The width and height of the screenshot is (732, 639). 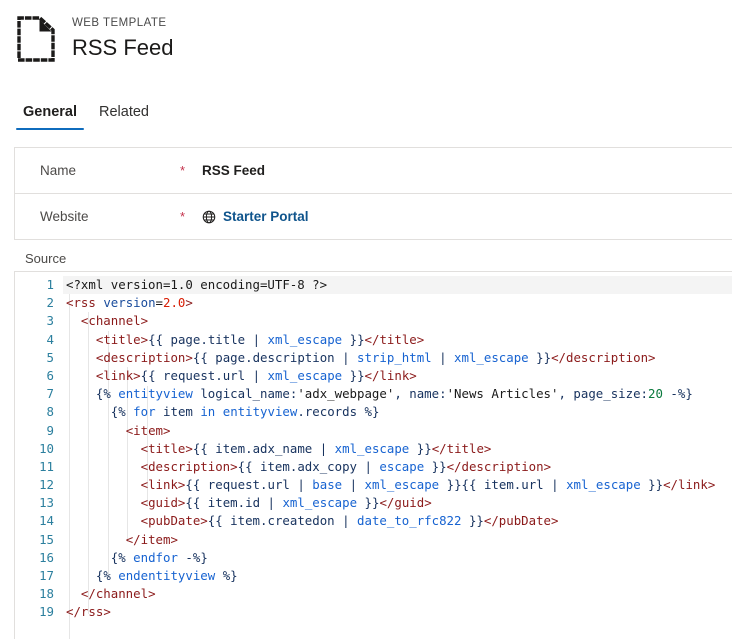 I want to click on record-header: WEB TEMPLATE RSS Feed, so click(x=366, y=32).